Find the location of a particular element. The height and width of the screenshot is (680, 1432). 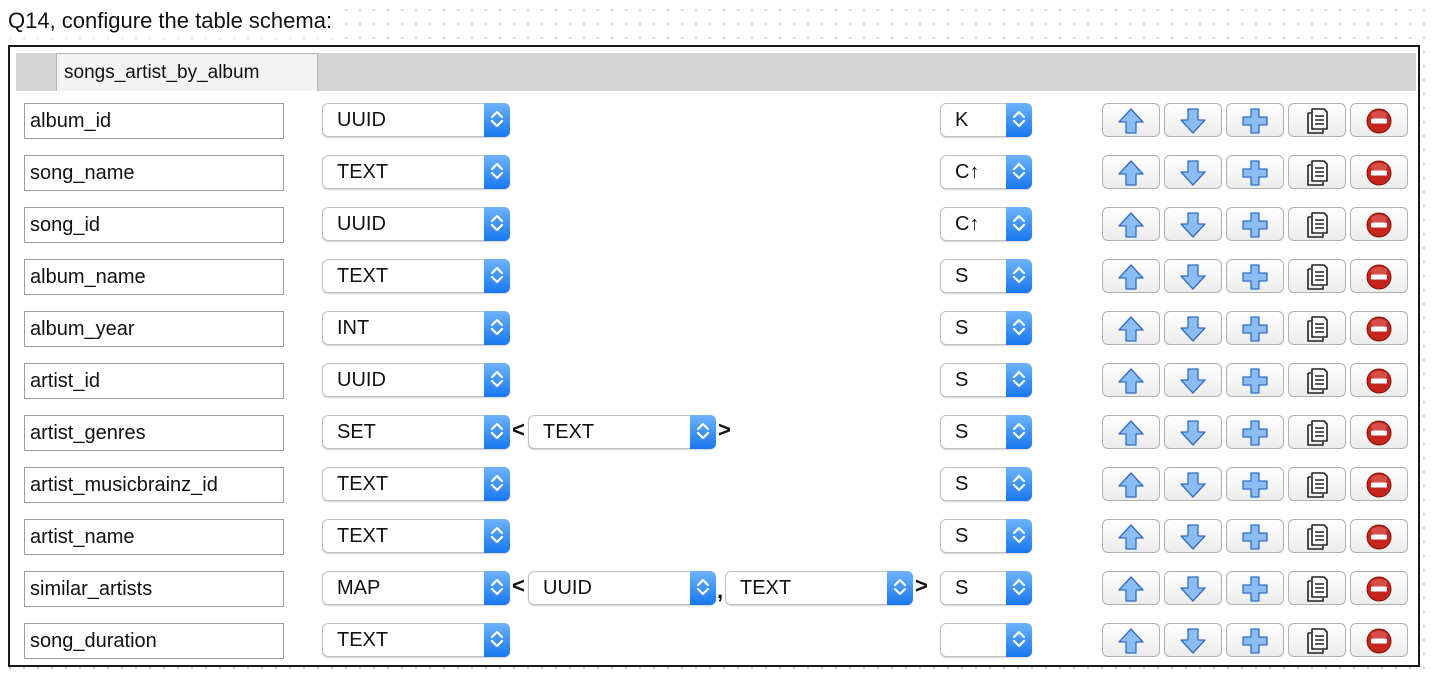

column-name-field: song_name is located at coordinates (154, 173).